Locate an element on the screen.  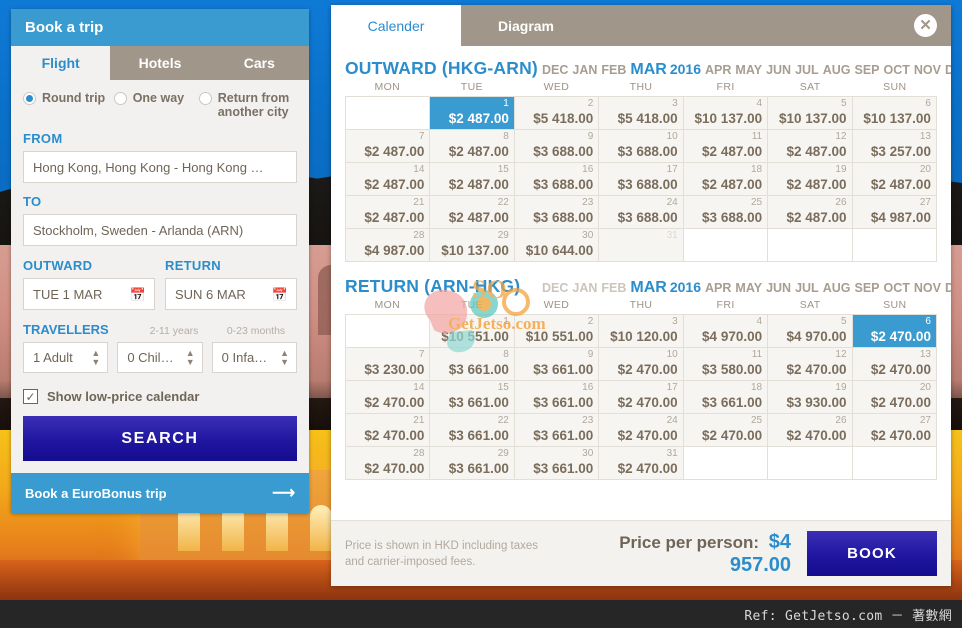
outward-month-mar-3: MAR is located at coordinates (648, 69).